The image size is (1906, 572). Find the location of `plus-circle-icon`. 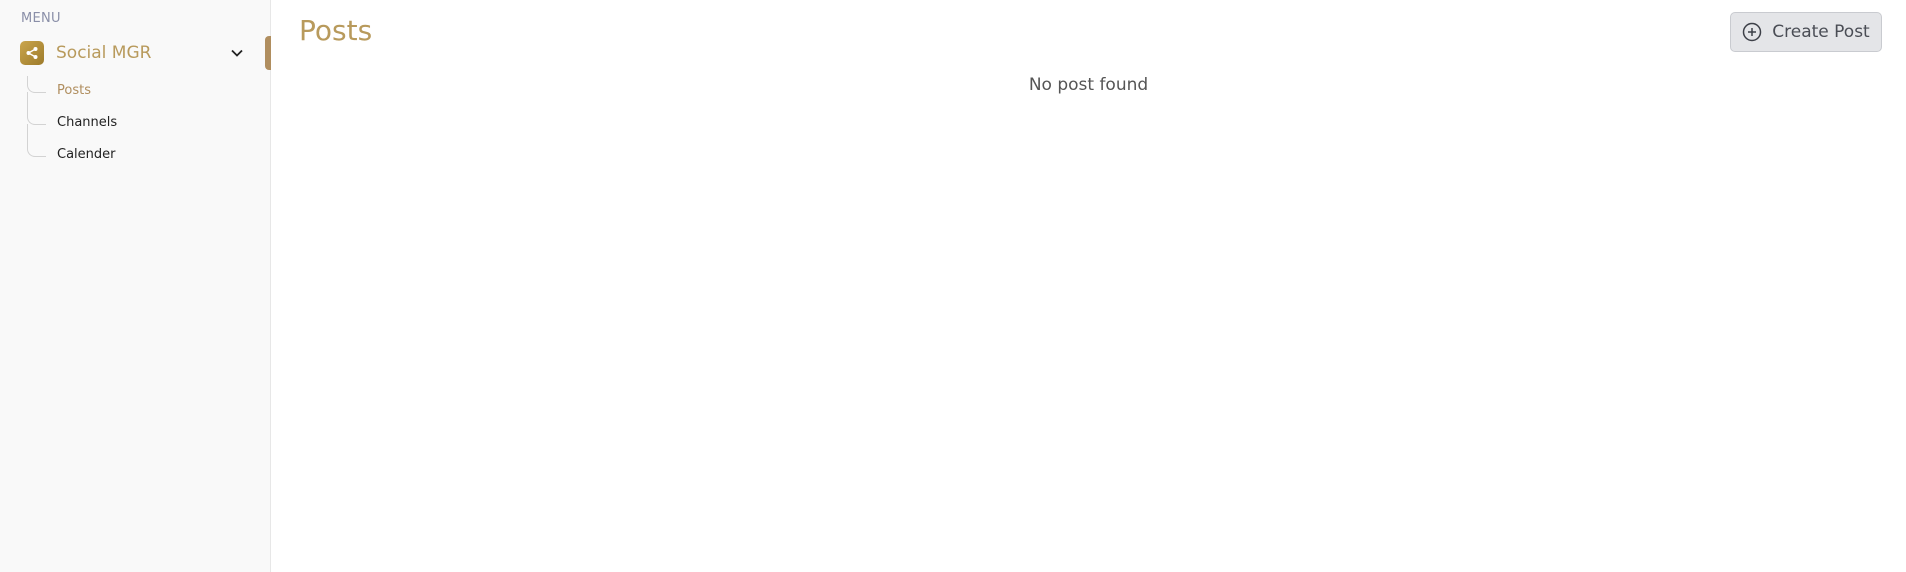

plus-circle-icon is located at coordinates (1752, 32).